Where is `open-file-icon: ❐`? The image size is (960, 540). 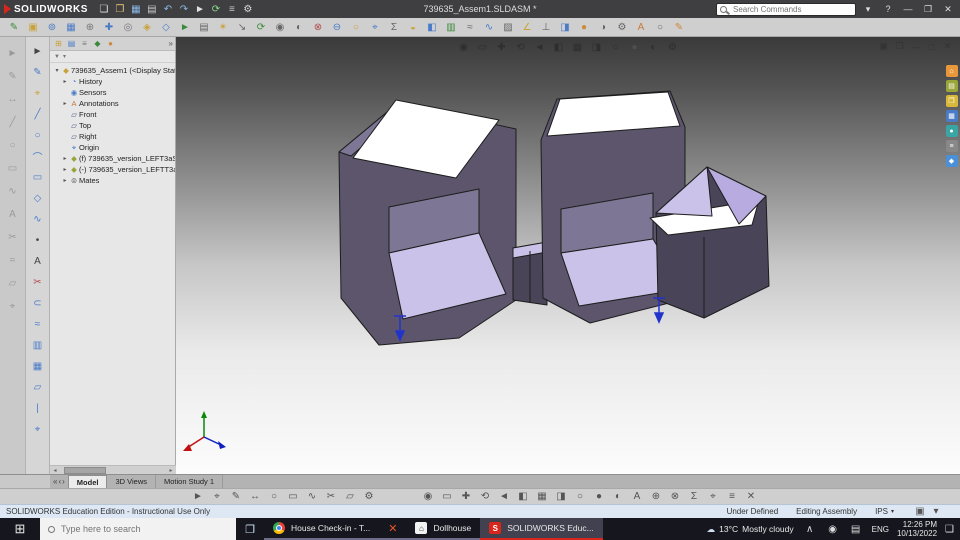 open-file-icon: ❐ is located at coordinates (120, 9).